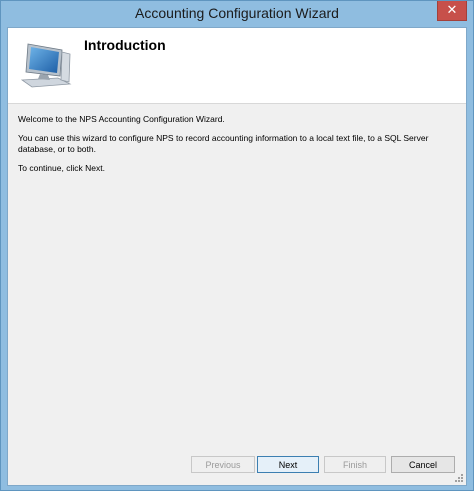 This screenshot has width=474, height=491. I want to click on close-icon: ✕, so click(452, 10).